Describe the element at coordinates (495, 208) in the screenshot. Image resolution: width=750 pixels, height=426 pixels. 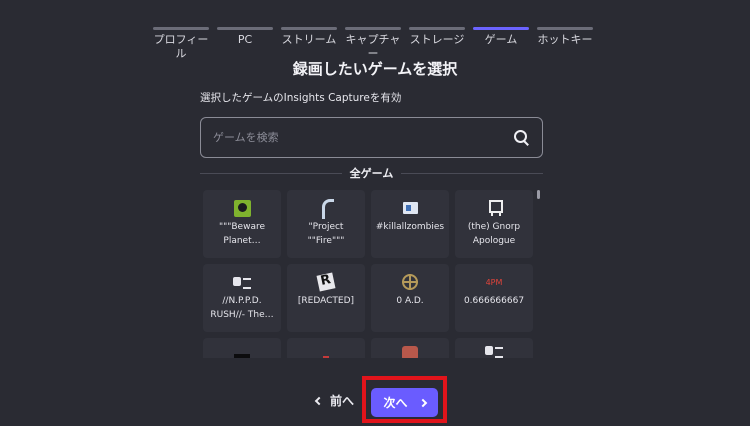
I see `robot-icon` at that location.